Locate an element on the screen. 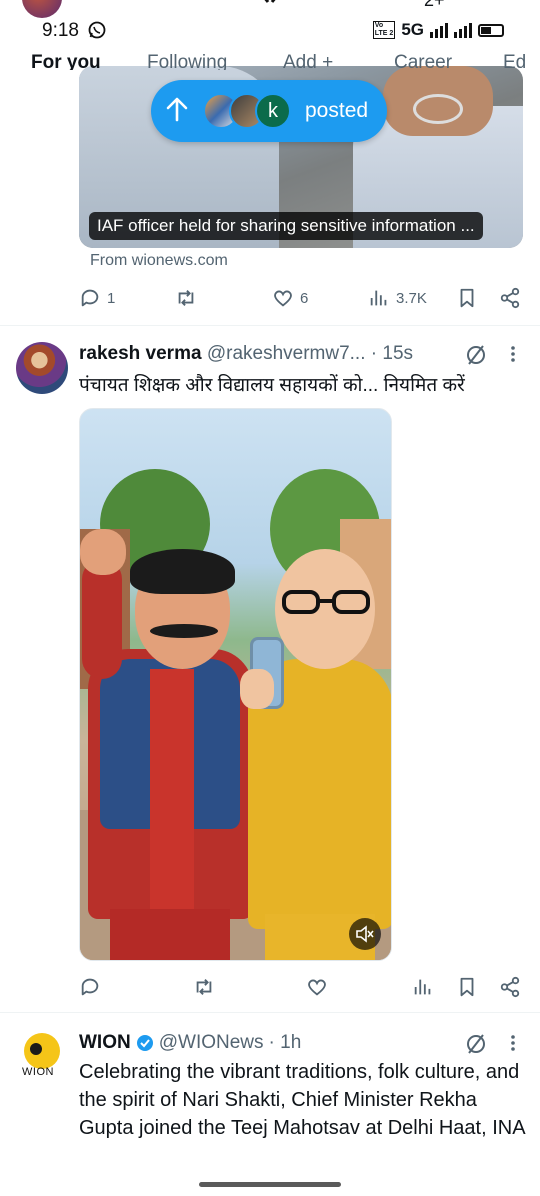  views-button is located at coordinates (426, 987).